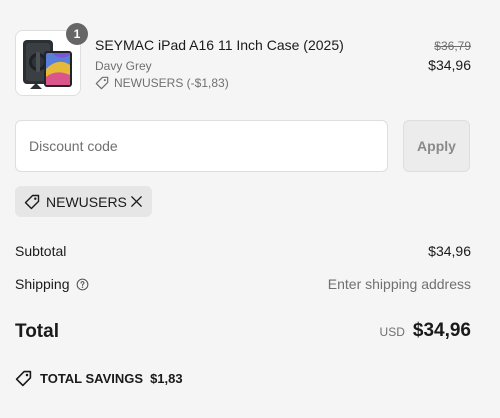 This screenshot has height=418, width=500. Describe the element at coordinates (452, 46) in the screenshot. I see `original-price: $36,79` at that location.